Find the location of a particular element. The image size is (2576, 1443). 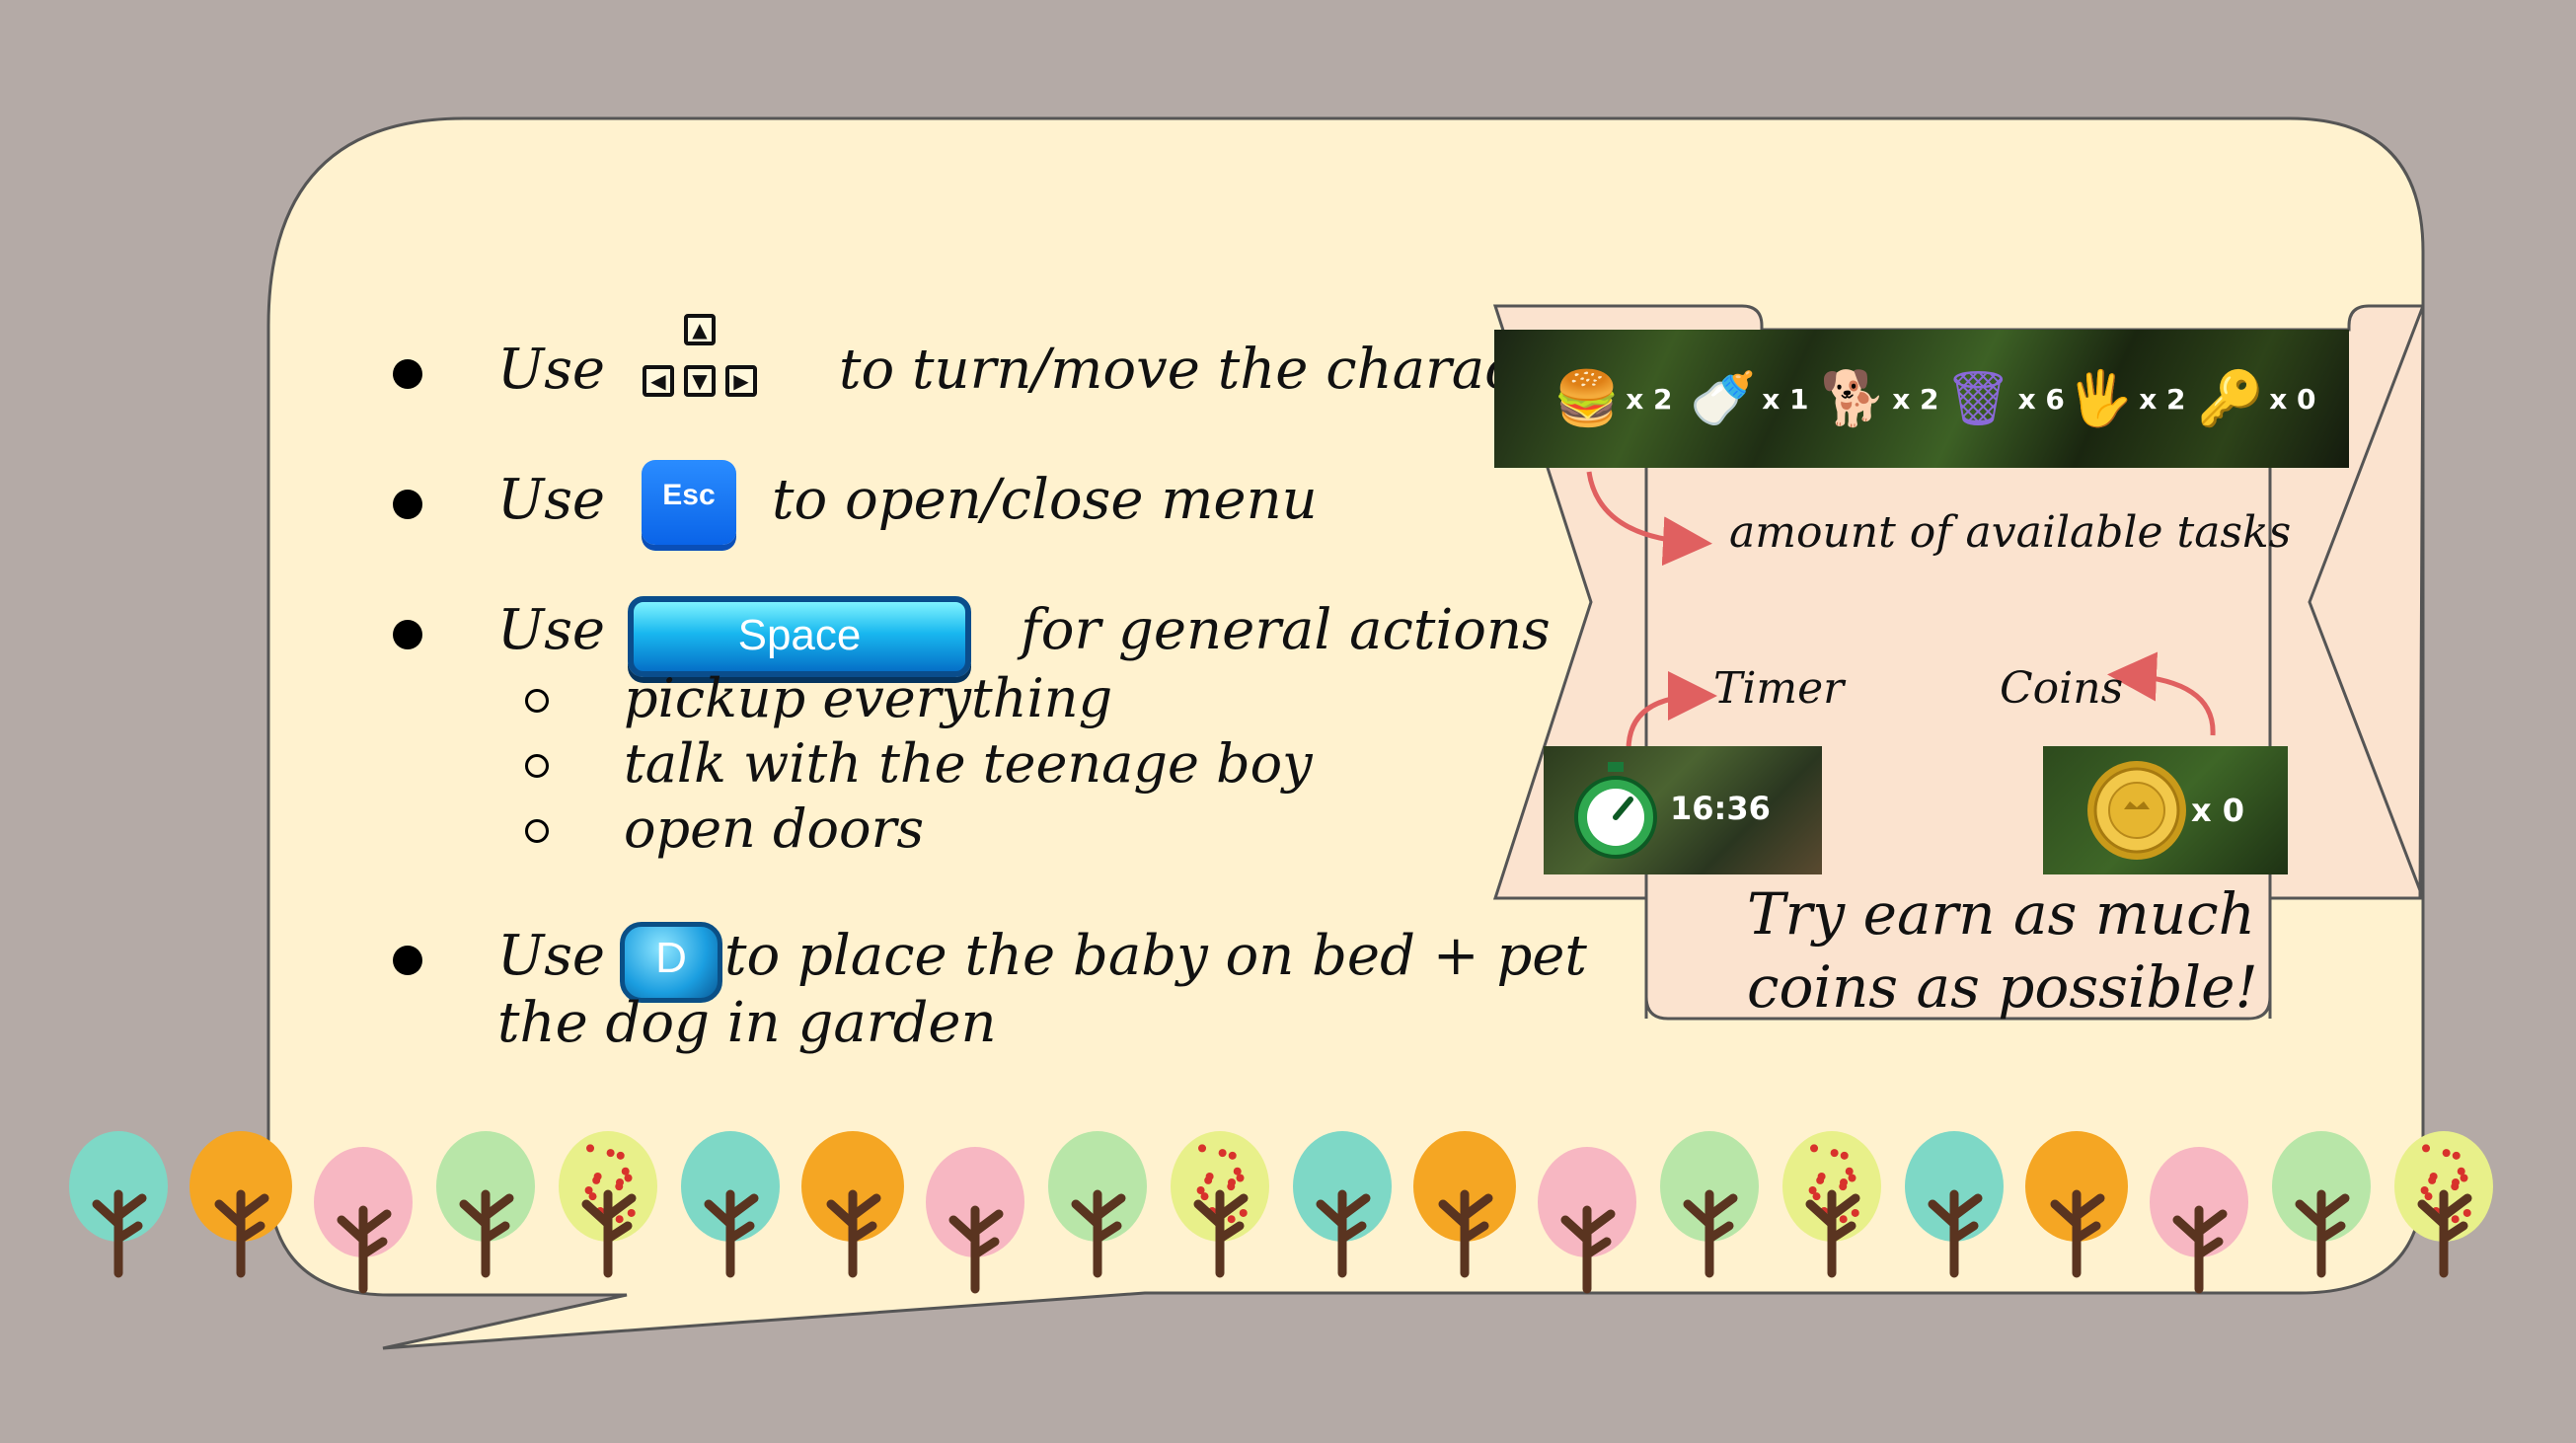

stopwatch-icon is located at coordinates (1615, 810).